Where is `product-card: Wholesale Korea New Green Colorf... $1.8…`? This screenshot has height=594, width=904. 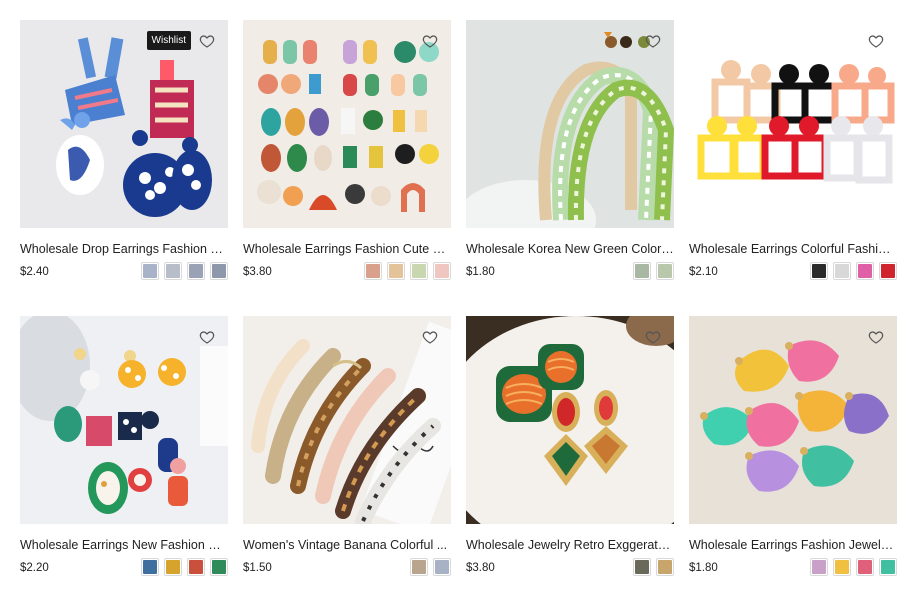
product-card: Wholesale Korea New Green Colorf... $1.8… is located at coordinates (570, 150).